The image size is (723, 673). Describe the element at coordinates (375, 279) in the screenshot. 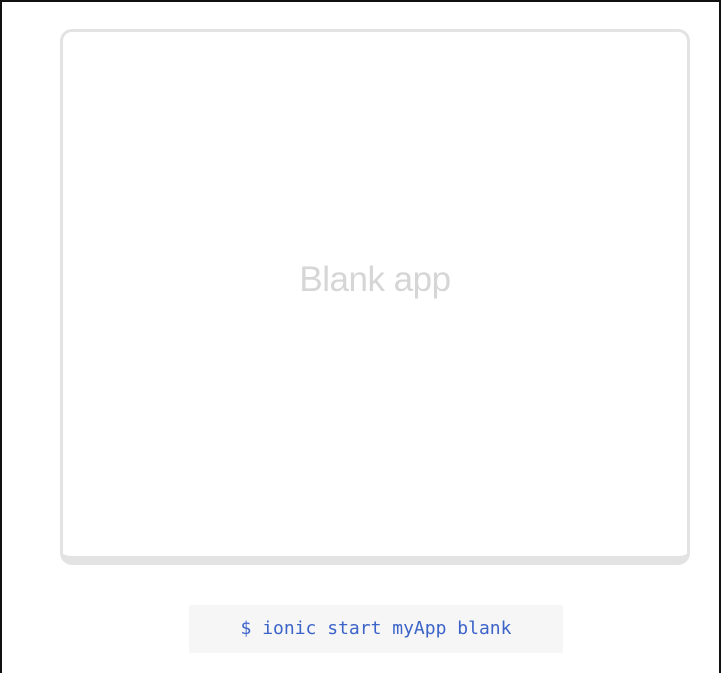

I see `preview-label: Blank app` at that location.